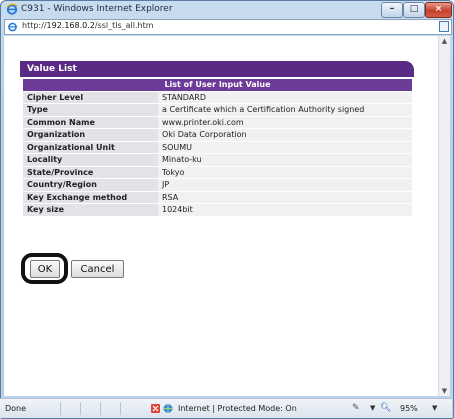 This screenshot has height=419, width=454. I want to click on url-path: /ssl_tls_all.htm, so click(124, 25).